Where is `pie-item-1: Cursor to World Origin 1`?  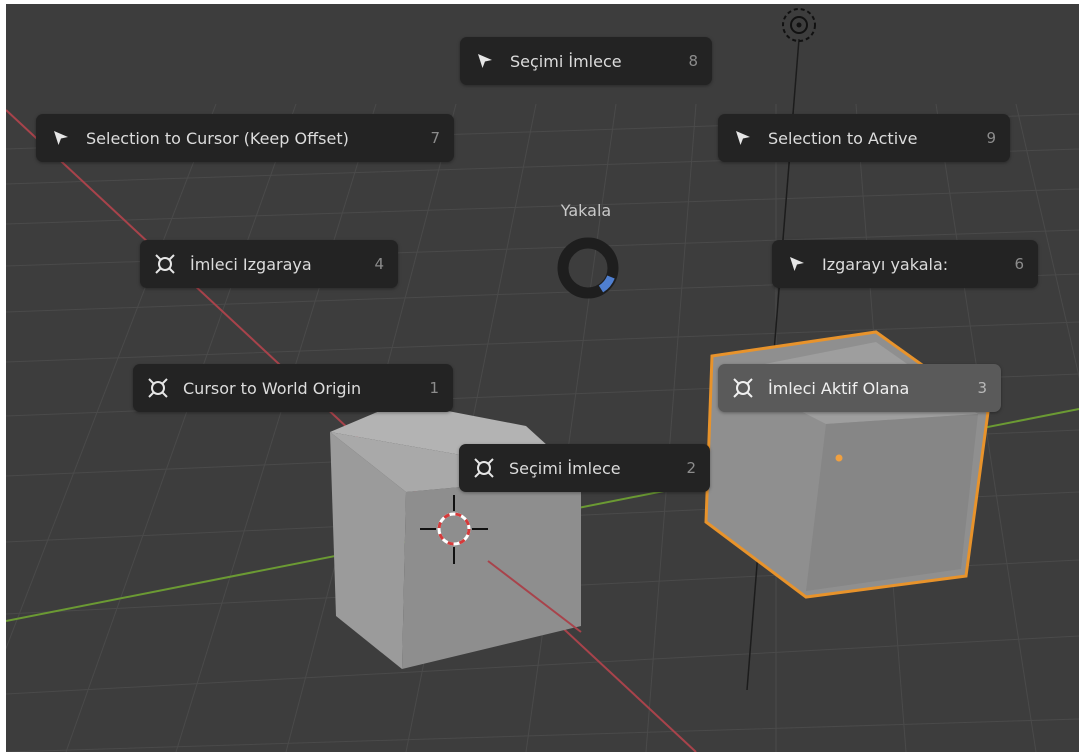
pie-item-1: Cursor to World Origin 1 is located at coordinates (293, 388).